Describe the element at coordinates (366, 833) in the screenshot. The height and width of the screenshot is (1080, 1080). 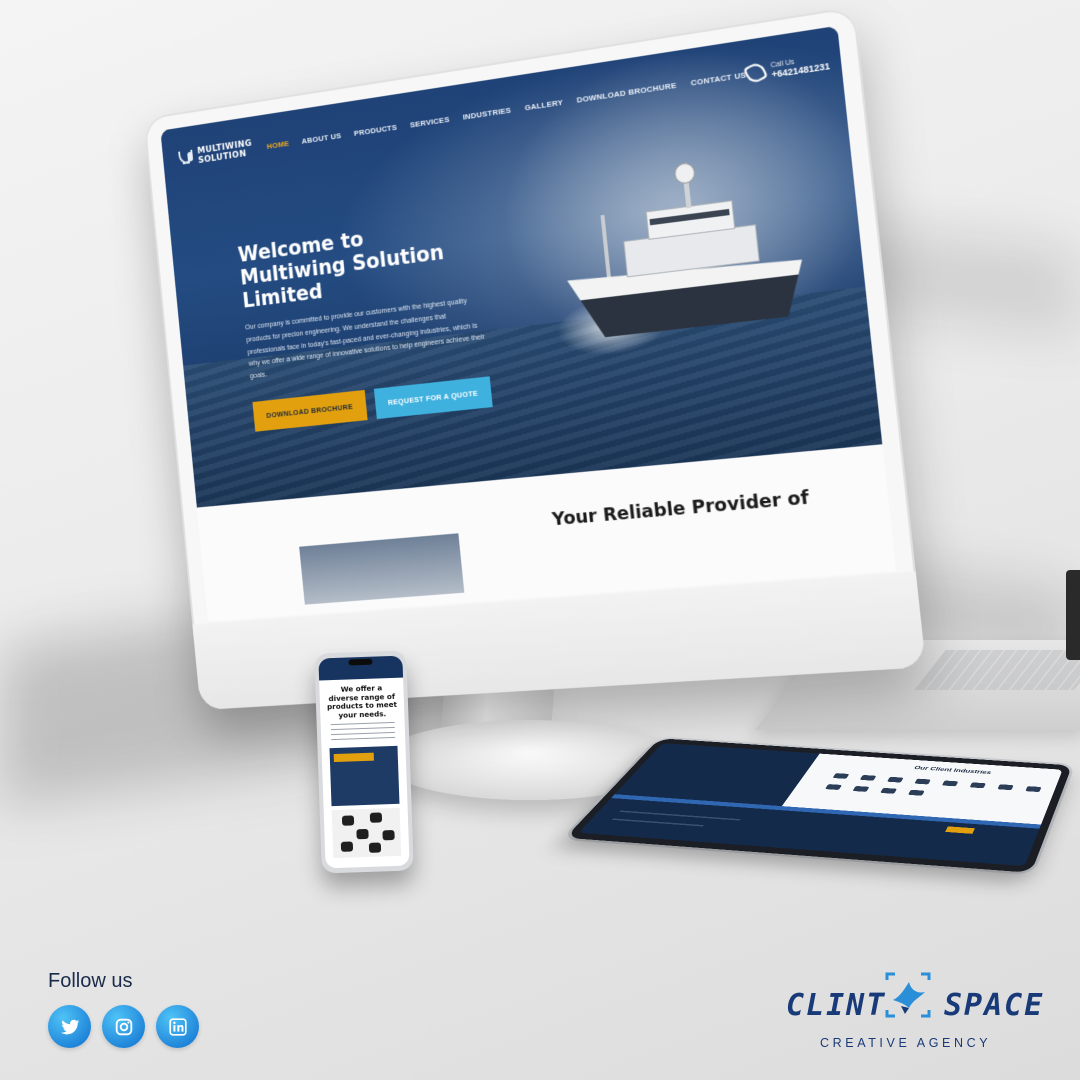
I see `phone-product-images` at that location.